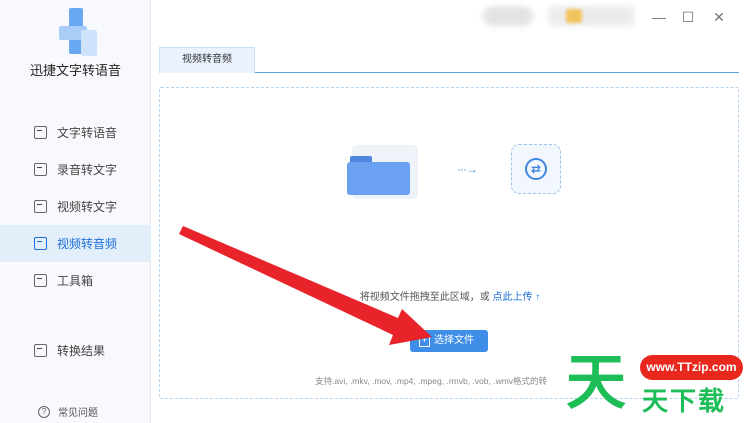  Describe the element at coordinates (454, 340) in the screenshot. I see `choose-file-label: 选择文件` at that location.